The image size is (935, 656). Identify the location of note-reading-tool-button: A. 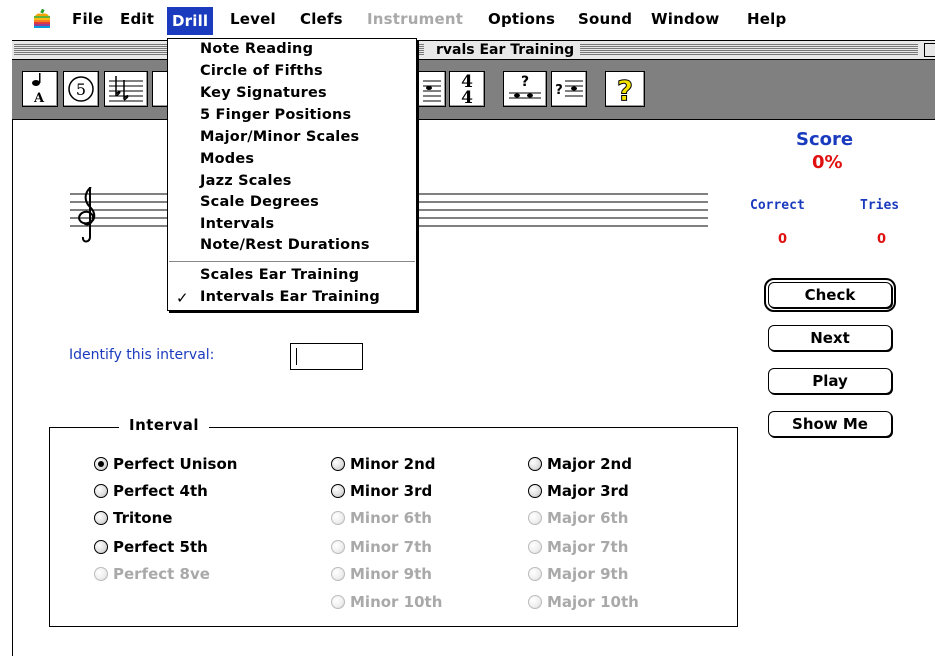
(40, 89).